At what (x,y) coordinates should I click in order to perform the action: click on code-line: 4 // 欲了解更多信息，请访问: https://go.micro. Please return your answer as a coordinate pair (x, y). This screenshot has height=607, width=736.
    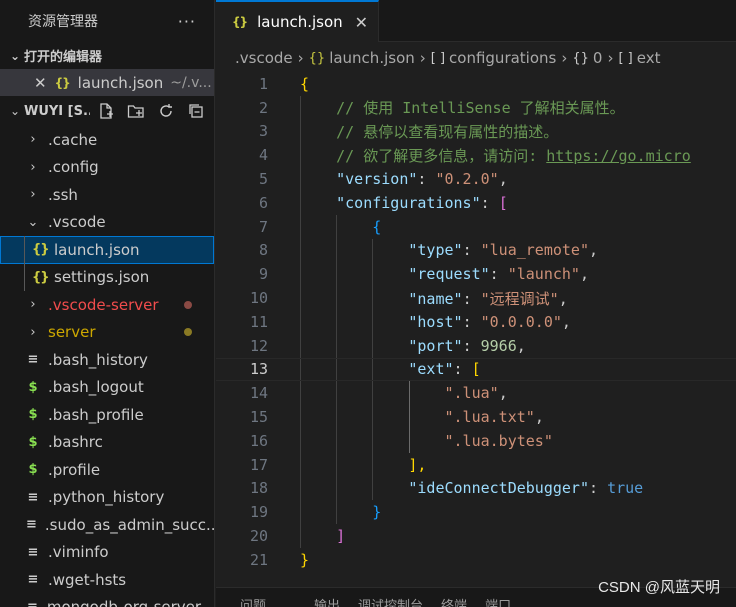
    Looking at the image, I should click on (476, 155).